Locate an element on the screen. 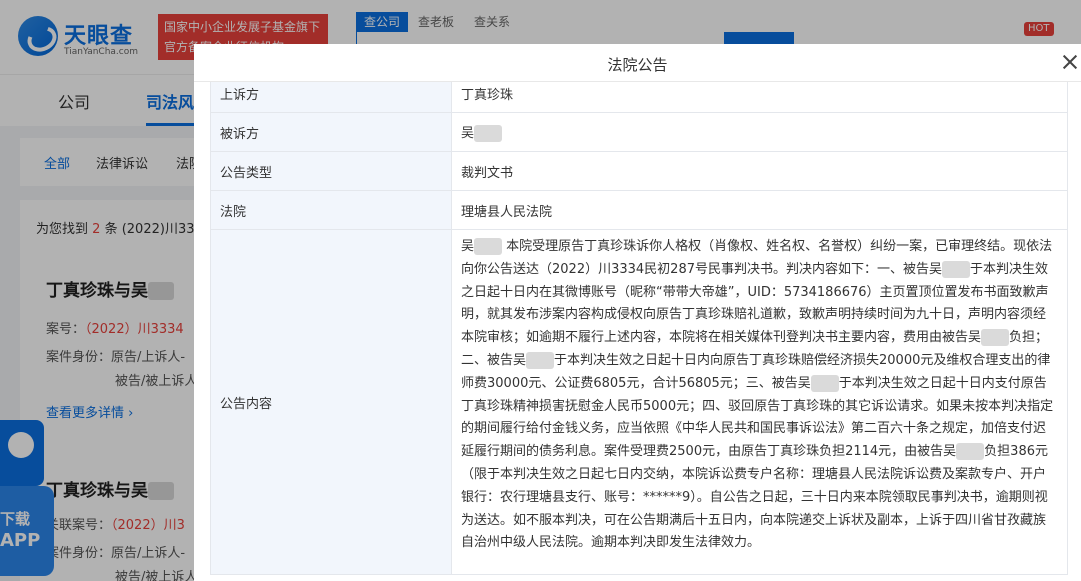 The height and width of the screenshot is (581, 1081). field-label-court: 法院 is located at coordinates (331, 210).